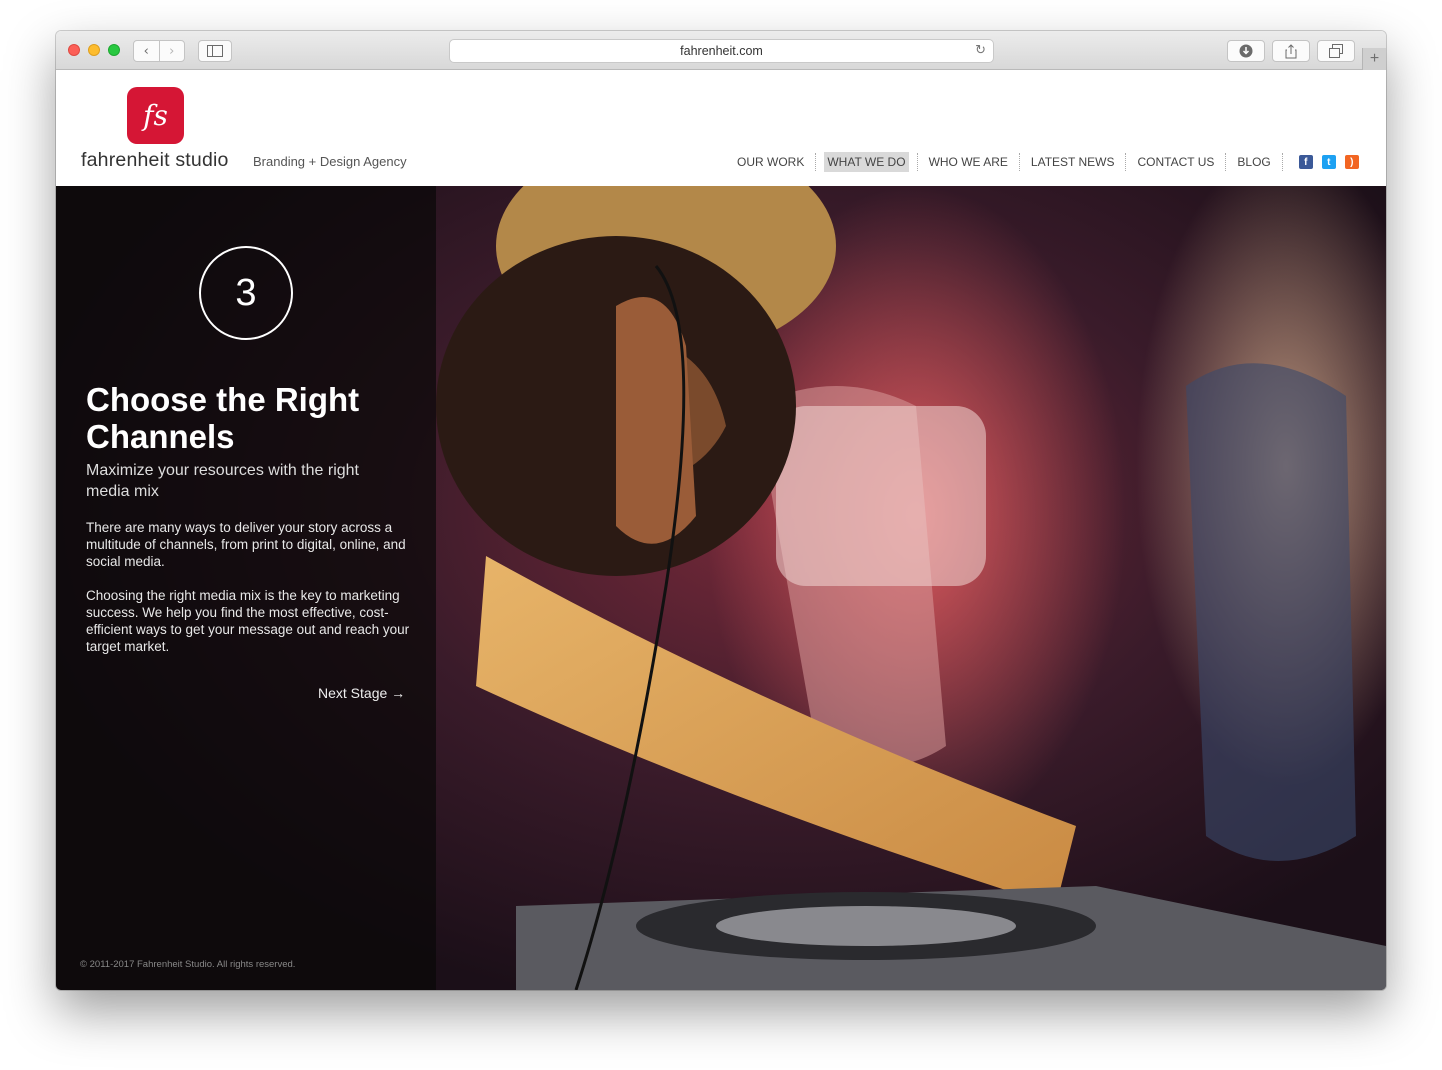 The image size is (1442, 1070). Describe the element at coordinates (155, 160) in the screenshot. I see `logo-text: fahrenheit studio` at that location.